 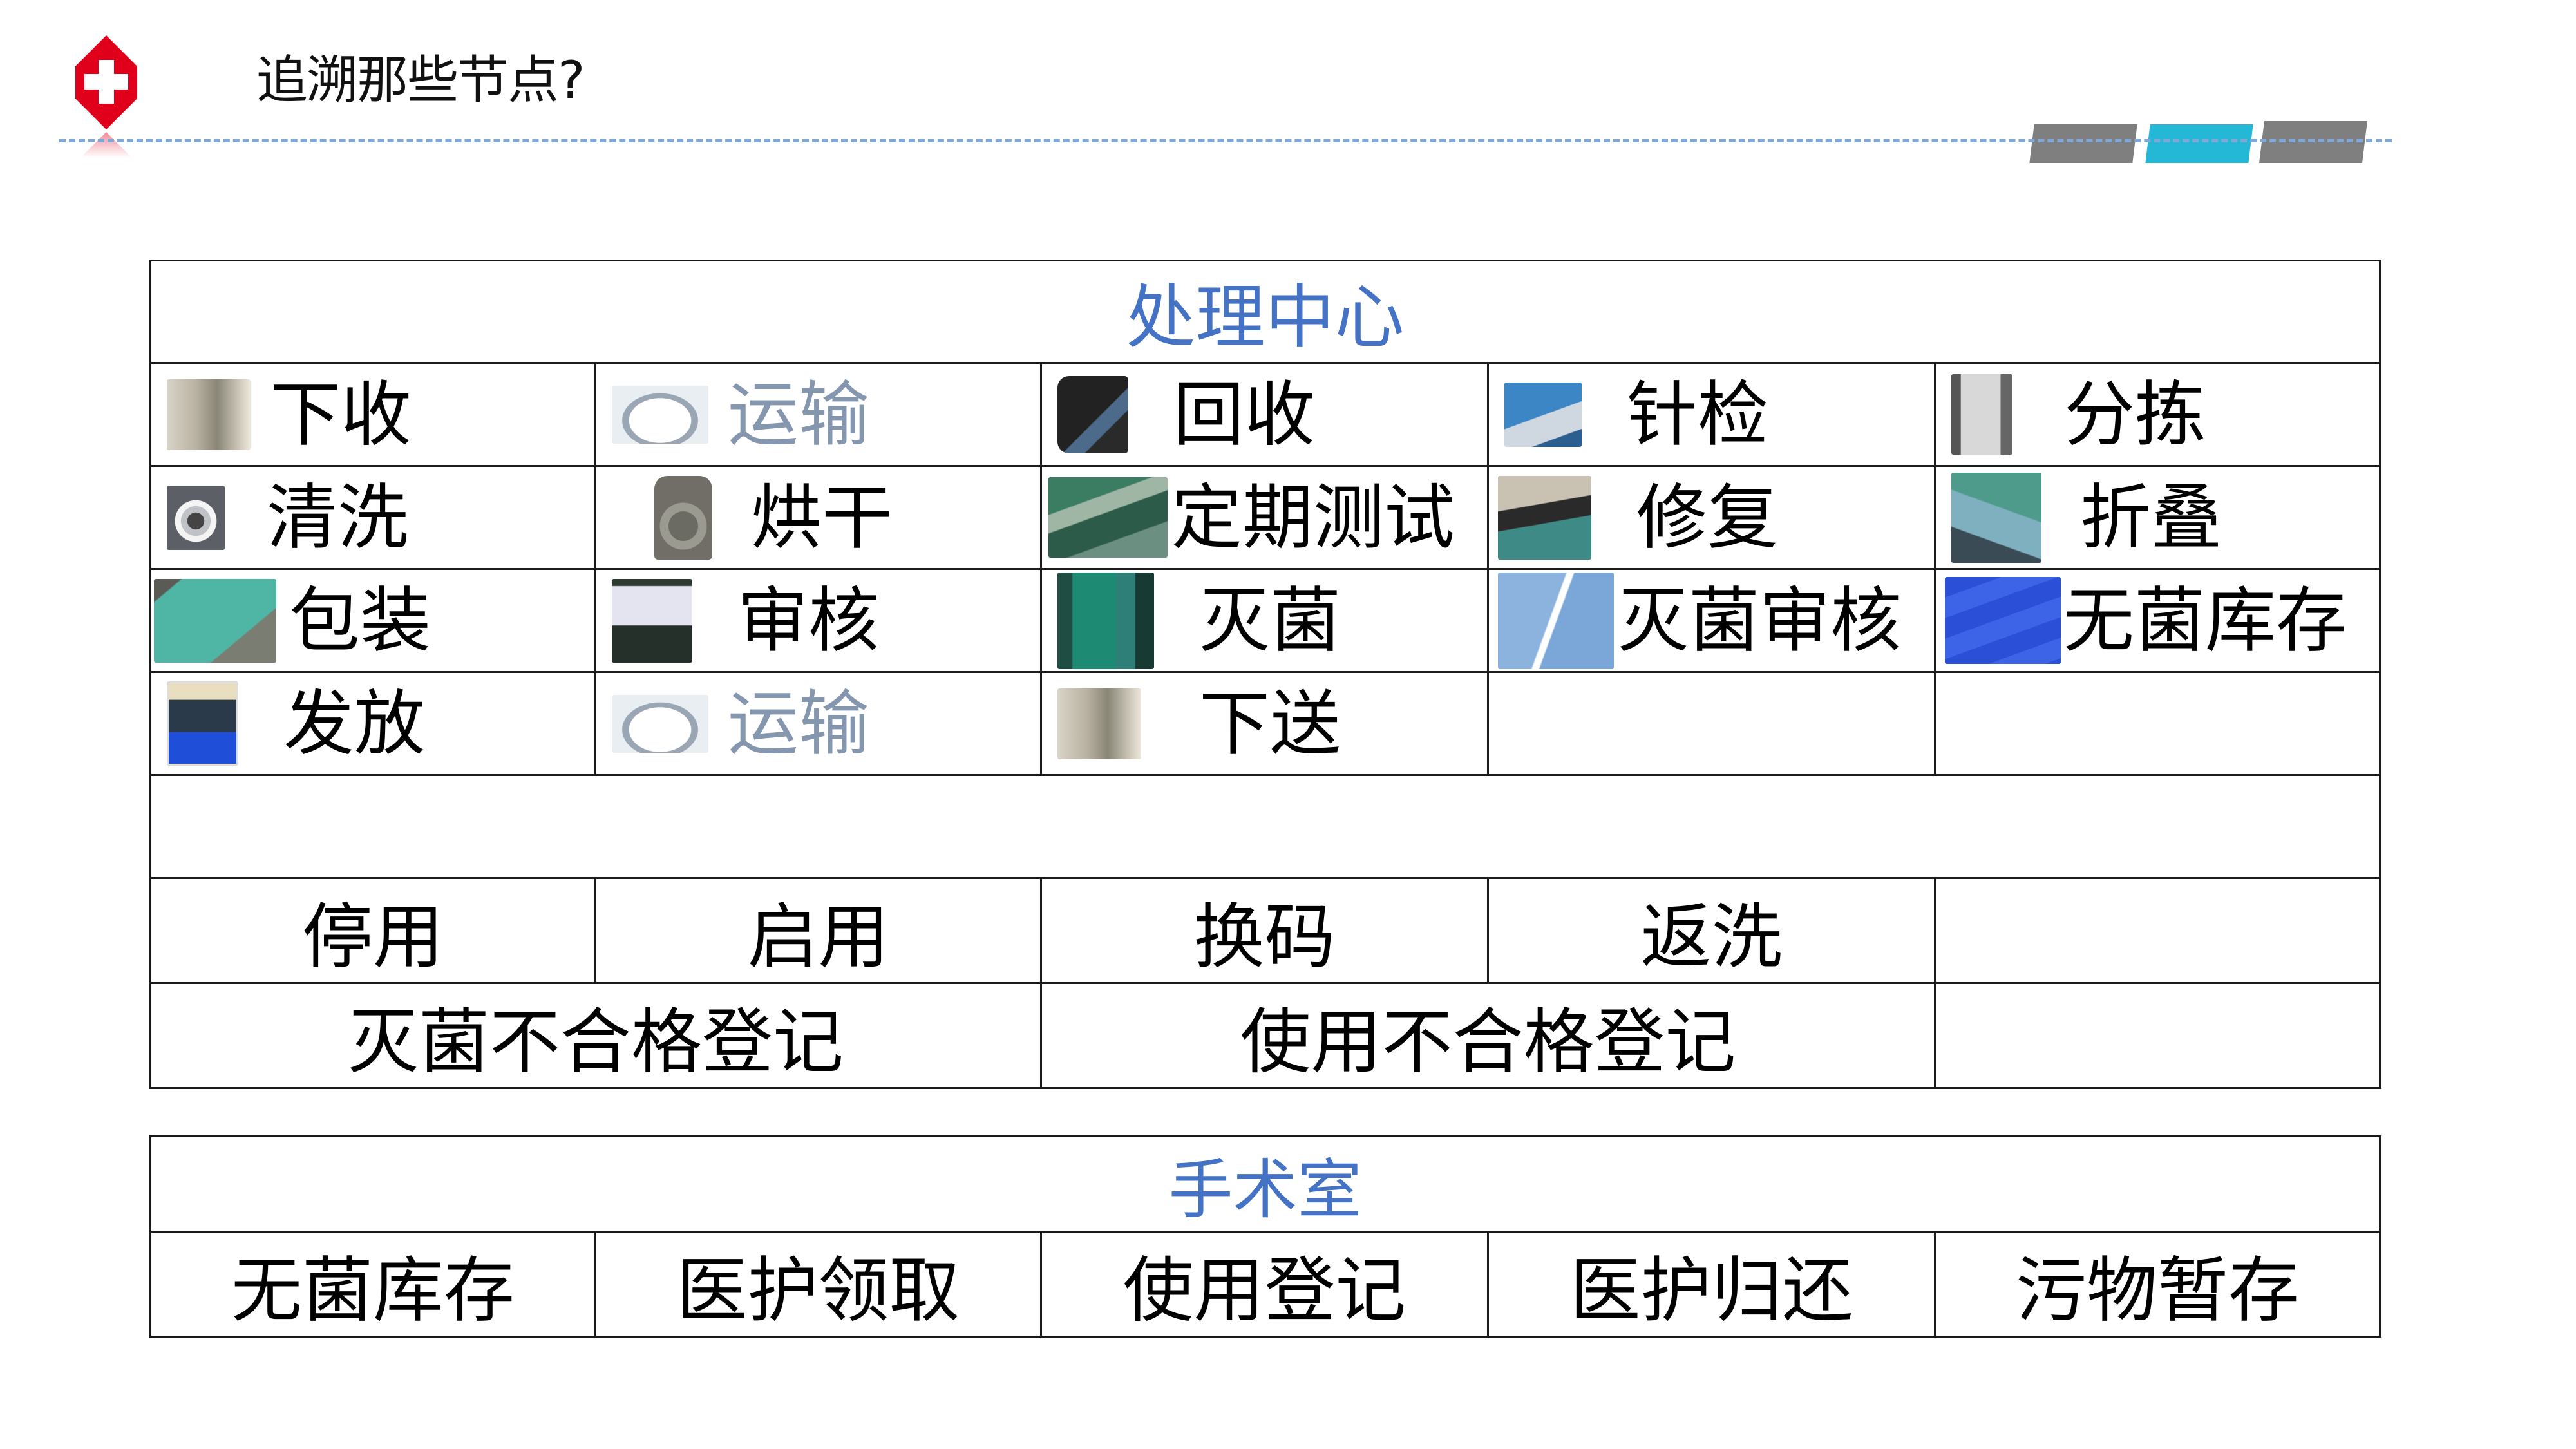 I want to click on node-cell: 烘干, so click(x=818, y=517).